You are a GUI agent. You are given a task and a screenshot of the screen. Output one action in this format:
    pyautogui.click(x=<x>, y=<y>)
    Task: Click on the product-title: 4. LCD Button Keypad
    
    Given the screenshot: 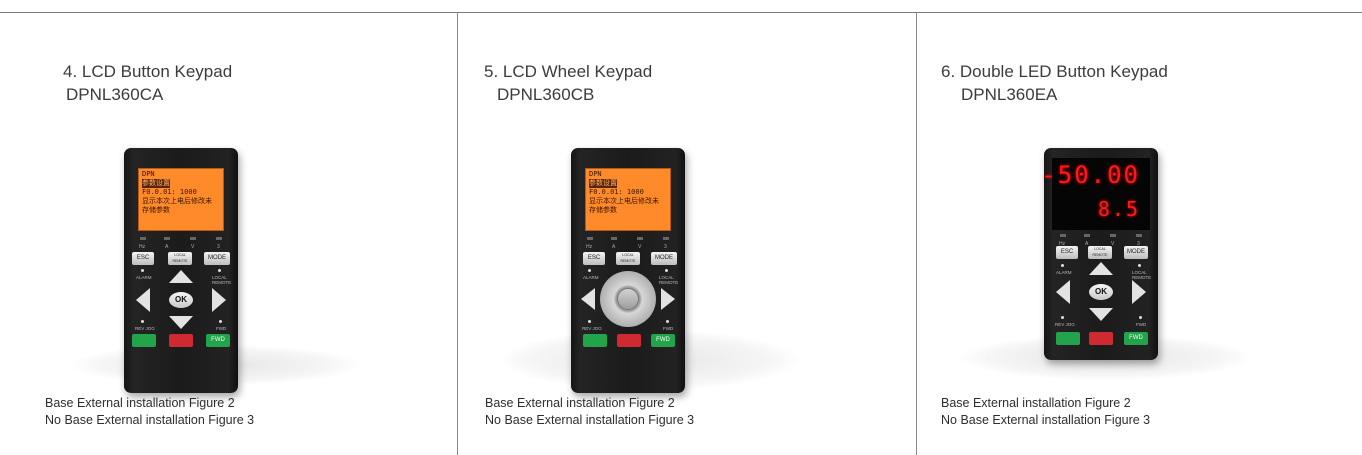 What is the action you would take?
    pyautogui.click(x=148, y=71)
    